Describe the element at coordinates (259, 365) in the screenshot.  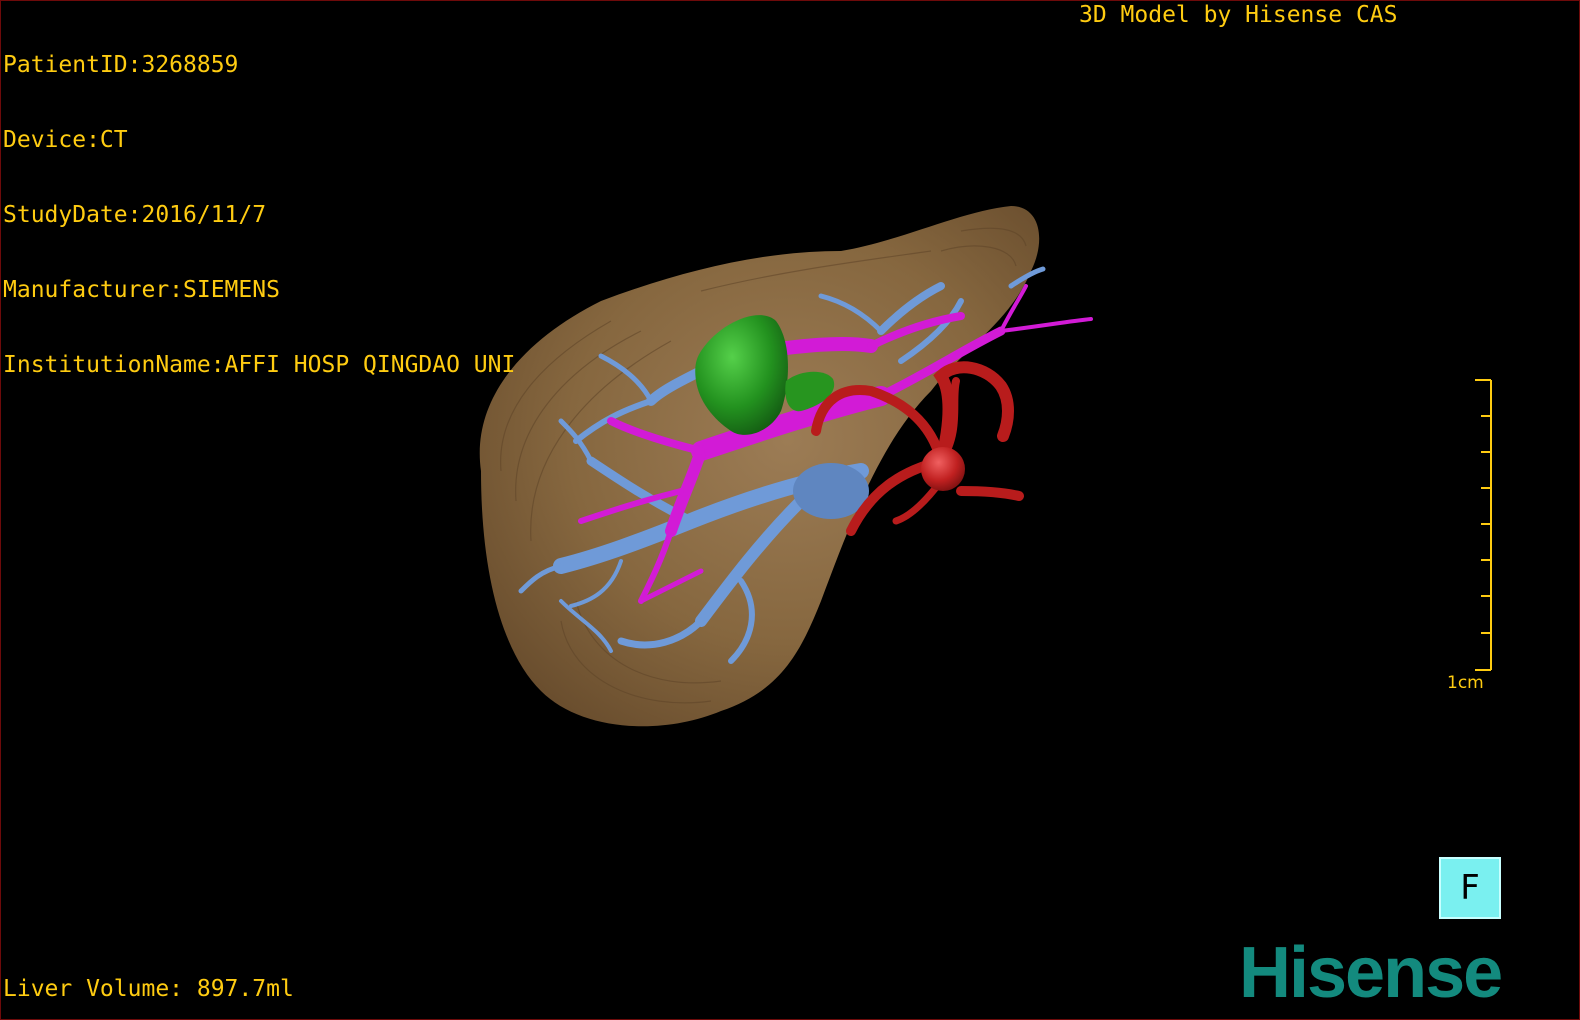
I see `institution-name: InstitutionName:AFFI HOSP QINGDAO UNI` at that location.